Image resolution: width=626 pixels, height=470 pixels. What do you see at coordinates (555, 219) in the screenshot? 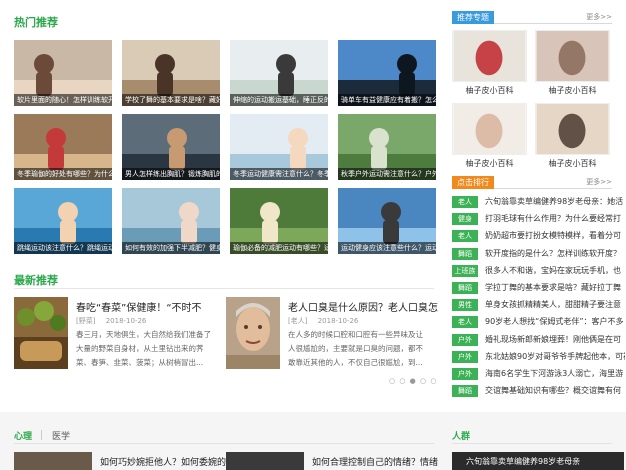
I see `ranking-item-title: 打羽毛球有什么作用？为什么要经常打` at bounding box center [555, 219].